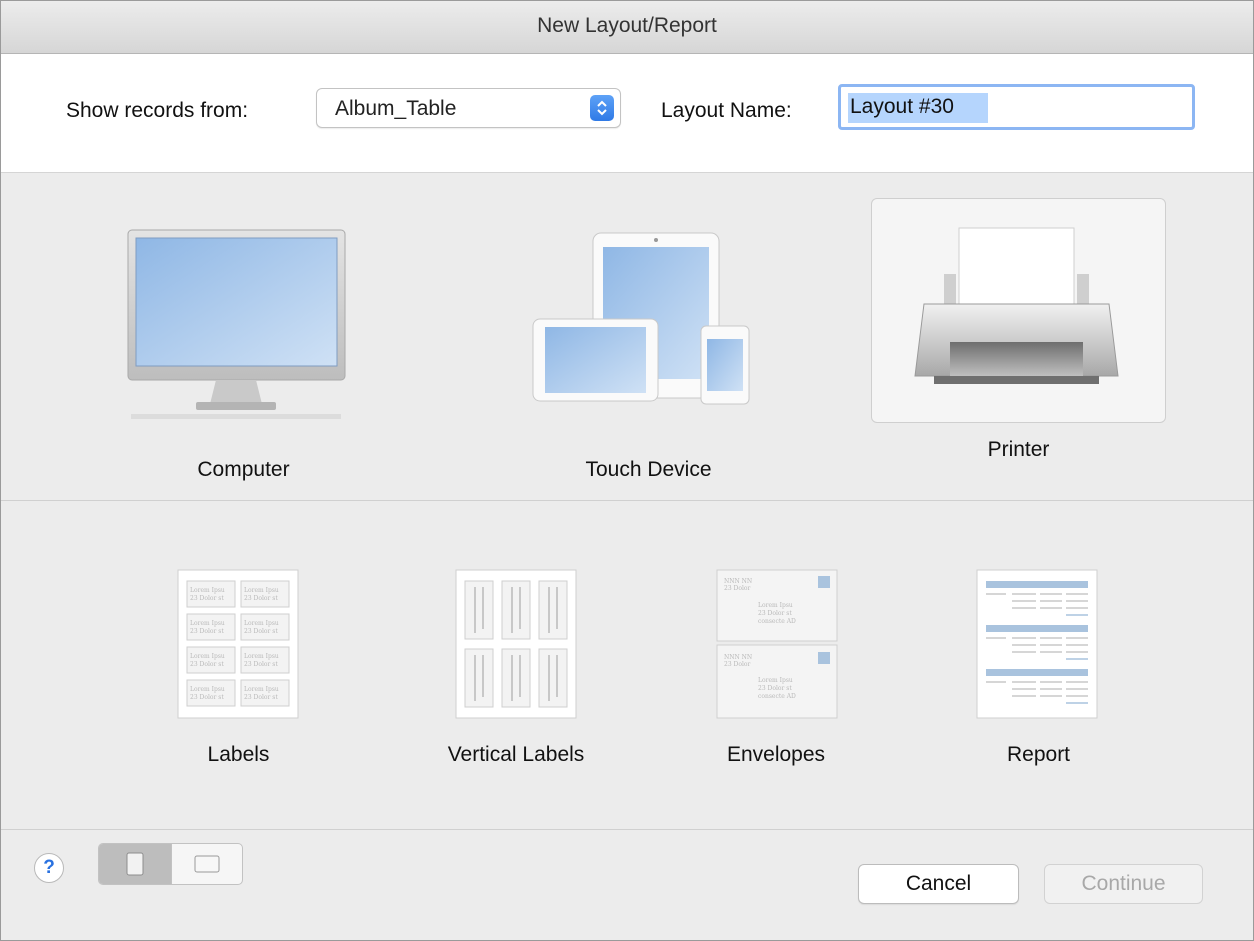  I want to click on layout-vertical-labels-label: Vertical Labels, so click(516, 754).